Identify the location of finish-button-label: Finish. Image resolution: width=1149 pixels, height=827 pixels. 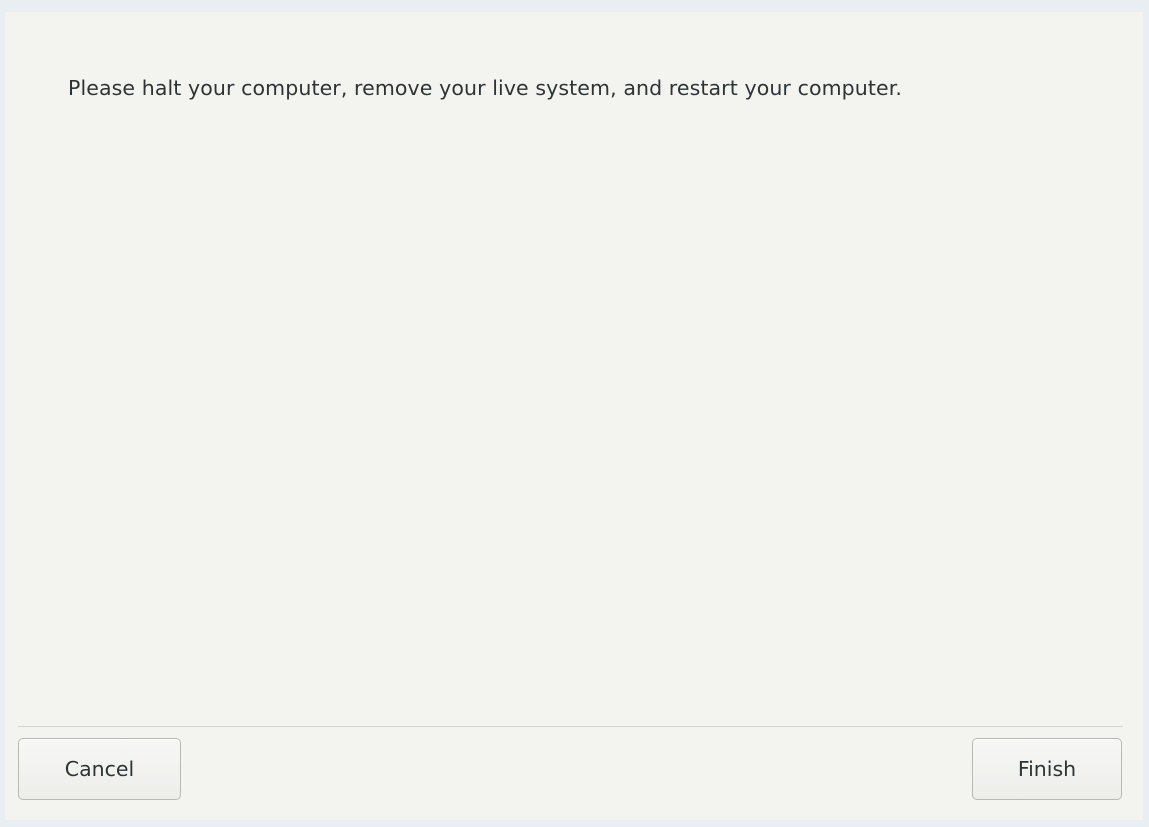
(1047, 769).